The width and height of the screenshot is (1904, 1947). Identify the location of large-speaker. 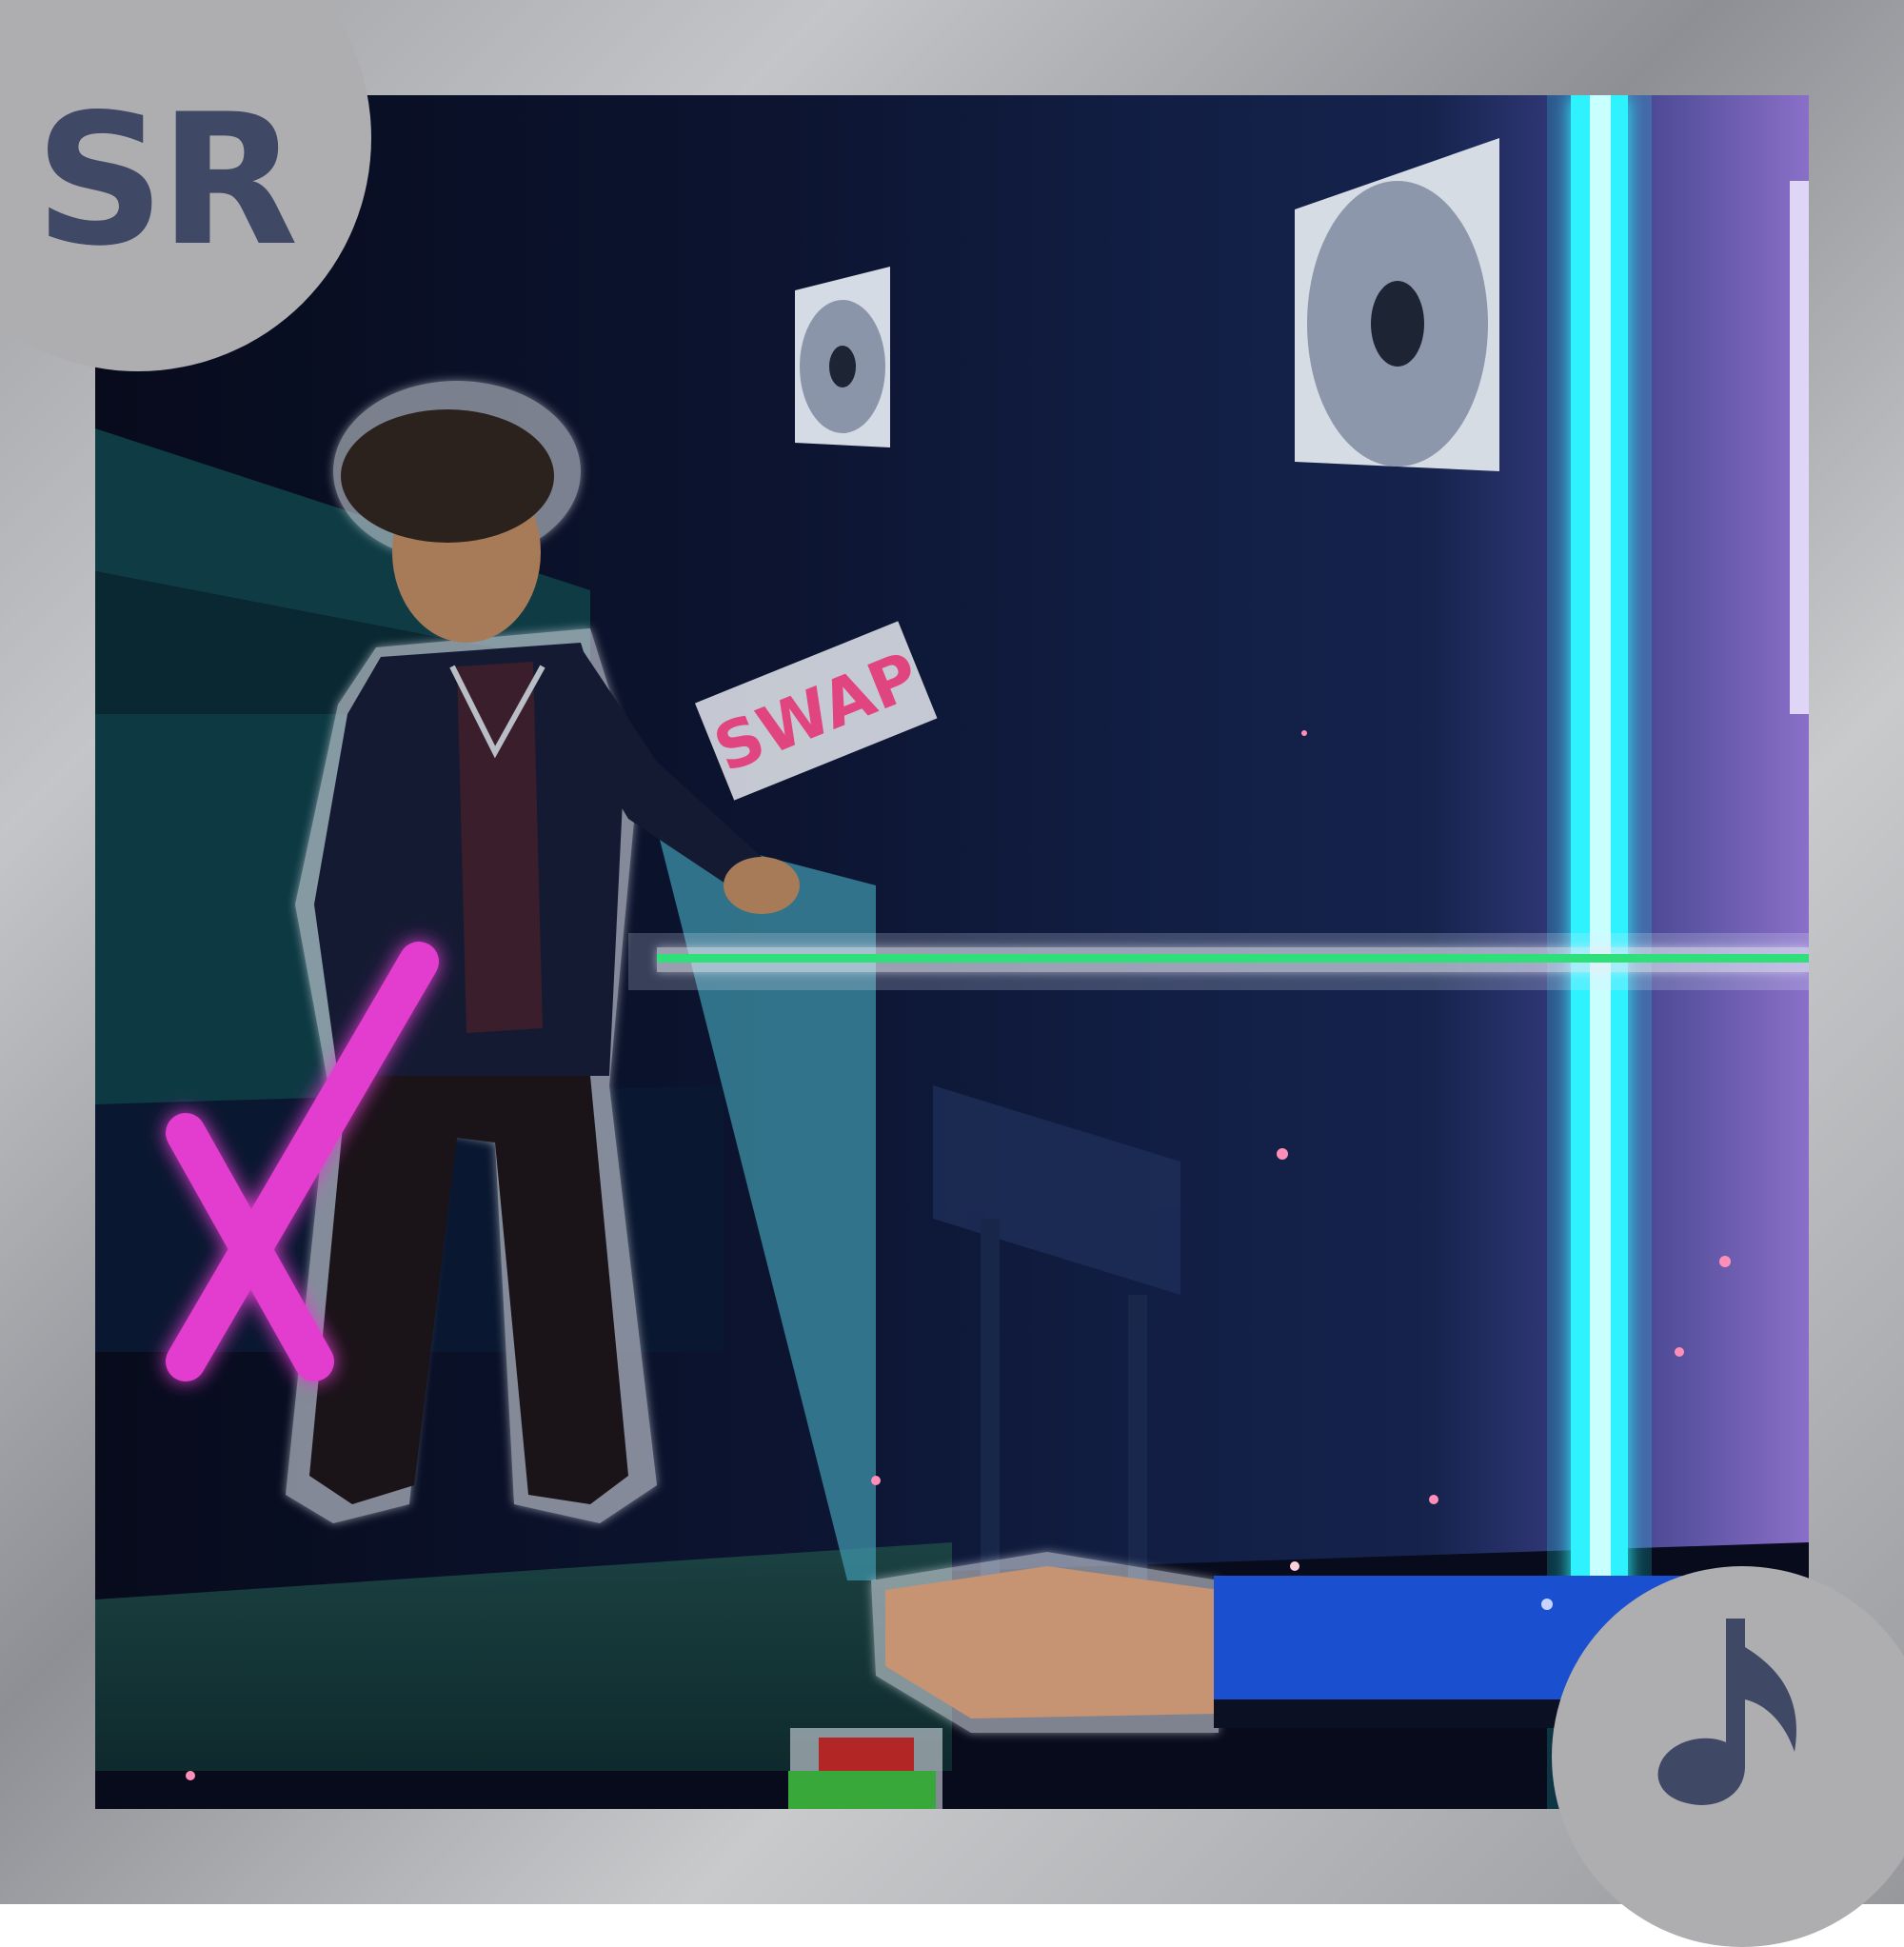
(1397, 304).